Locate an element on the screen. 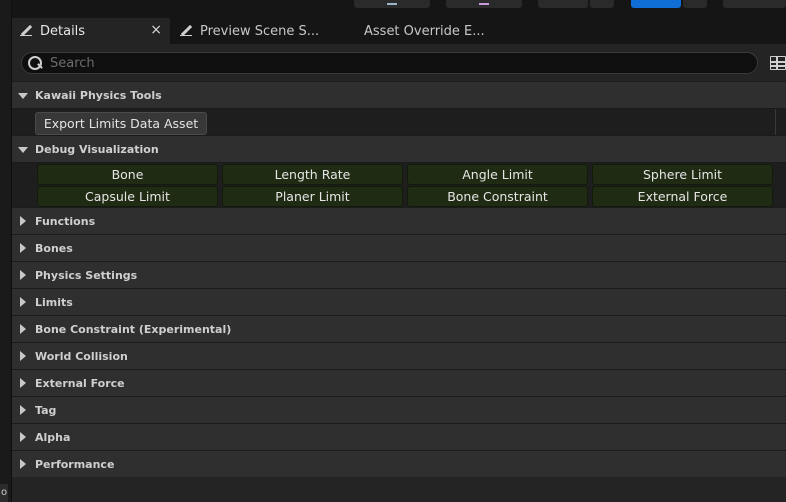 Image resolution: width=786 pixels, height=502 pixels. debug-sphere-limit-button: Sphere Limit is located at coordinates (682, 174).